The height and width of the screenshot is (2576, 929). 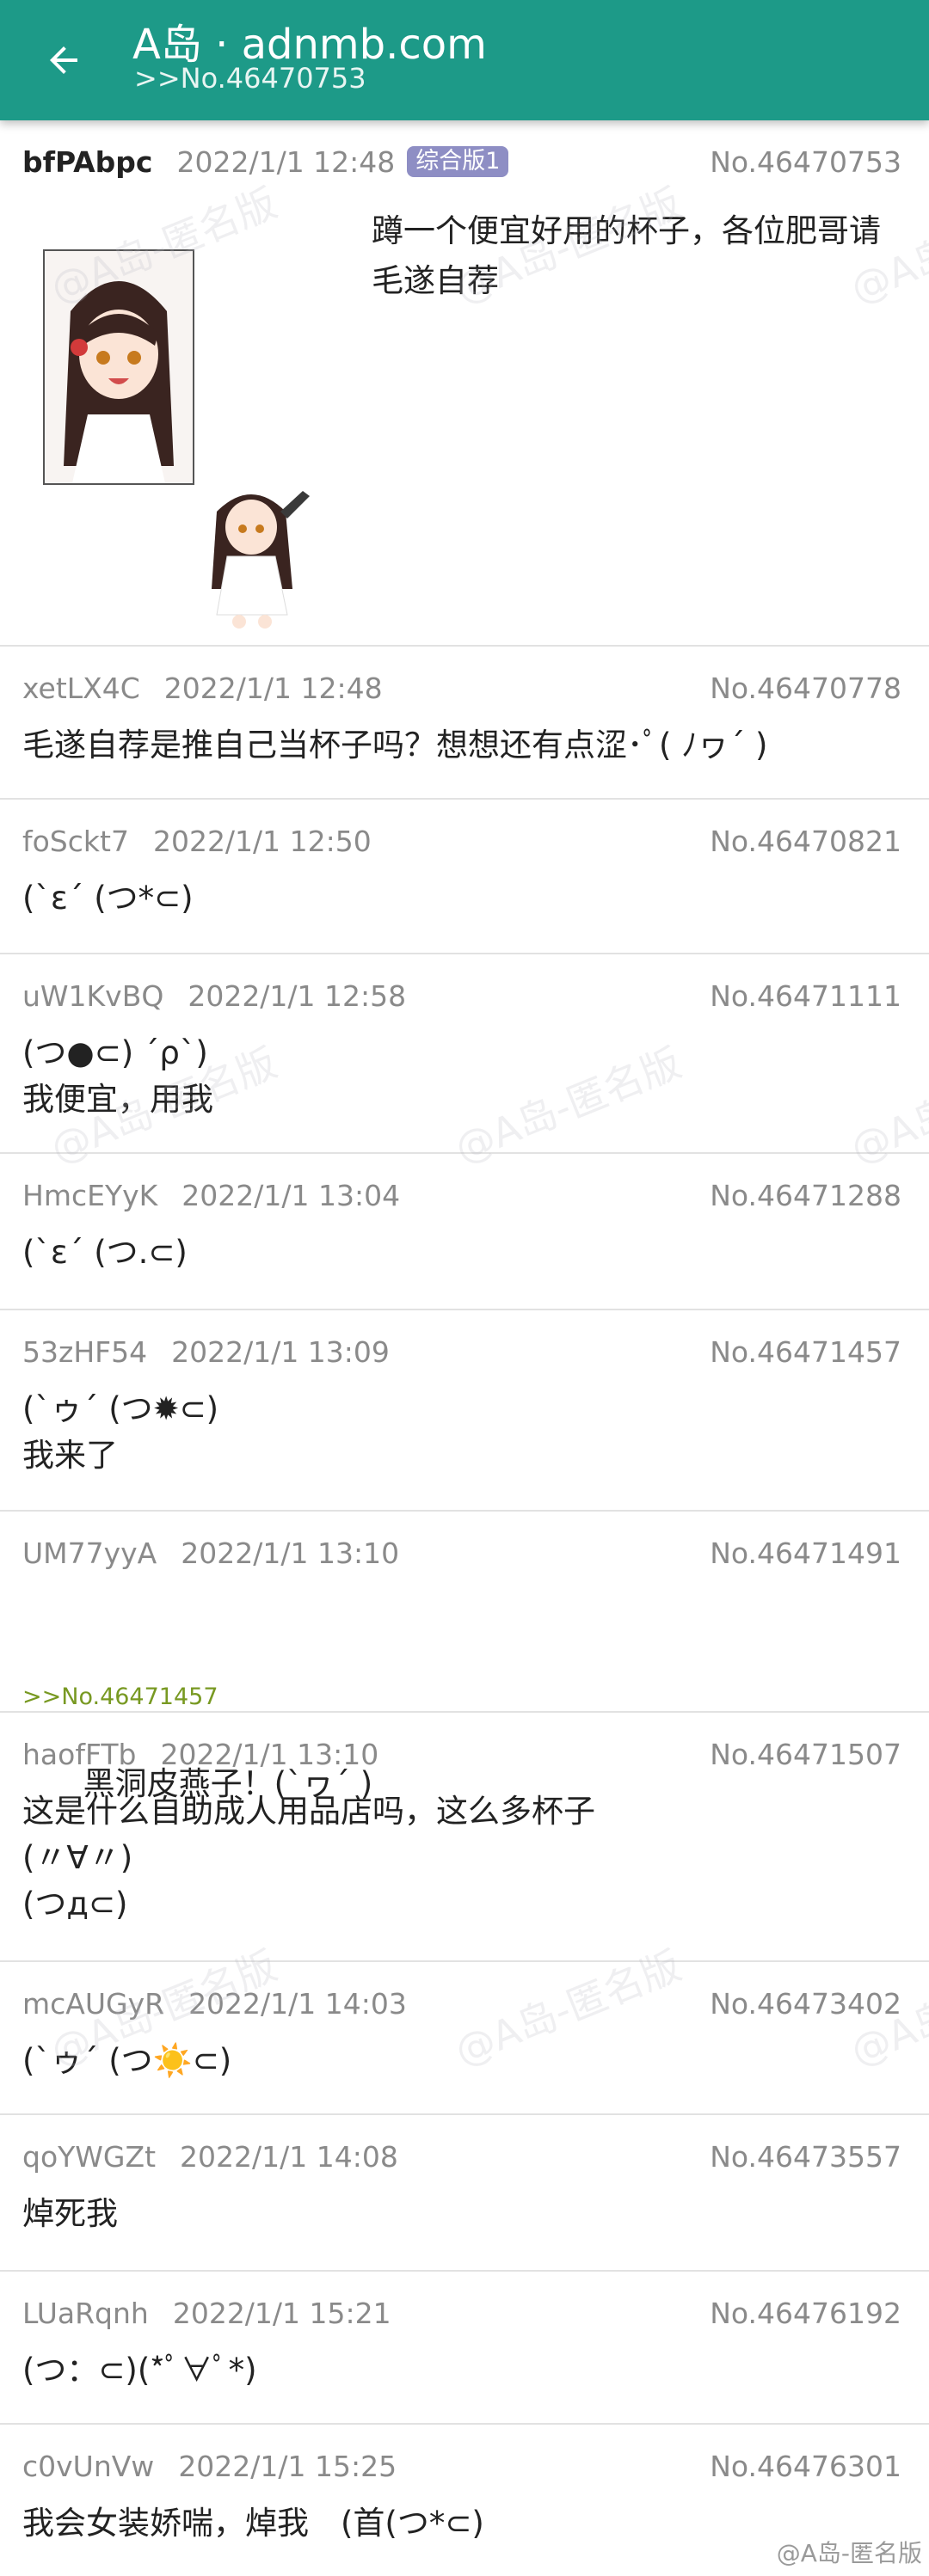 I want to click on post-number: No.46471507, so click(x=805, y=1754).